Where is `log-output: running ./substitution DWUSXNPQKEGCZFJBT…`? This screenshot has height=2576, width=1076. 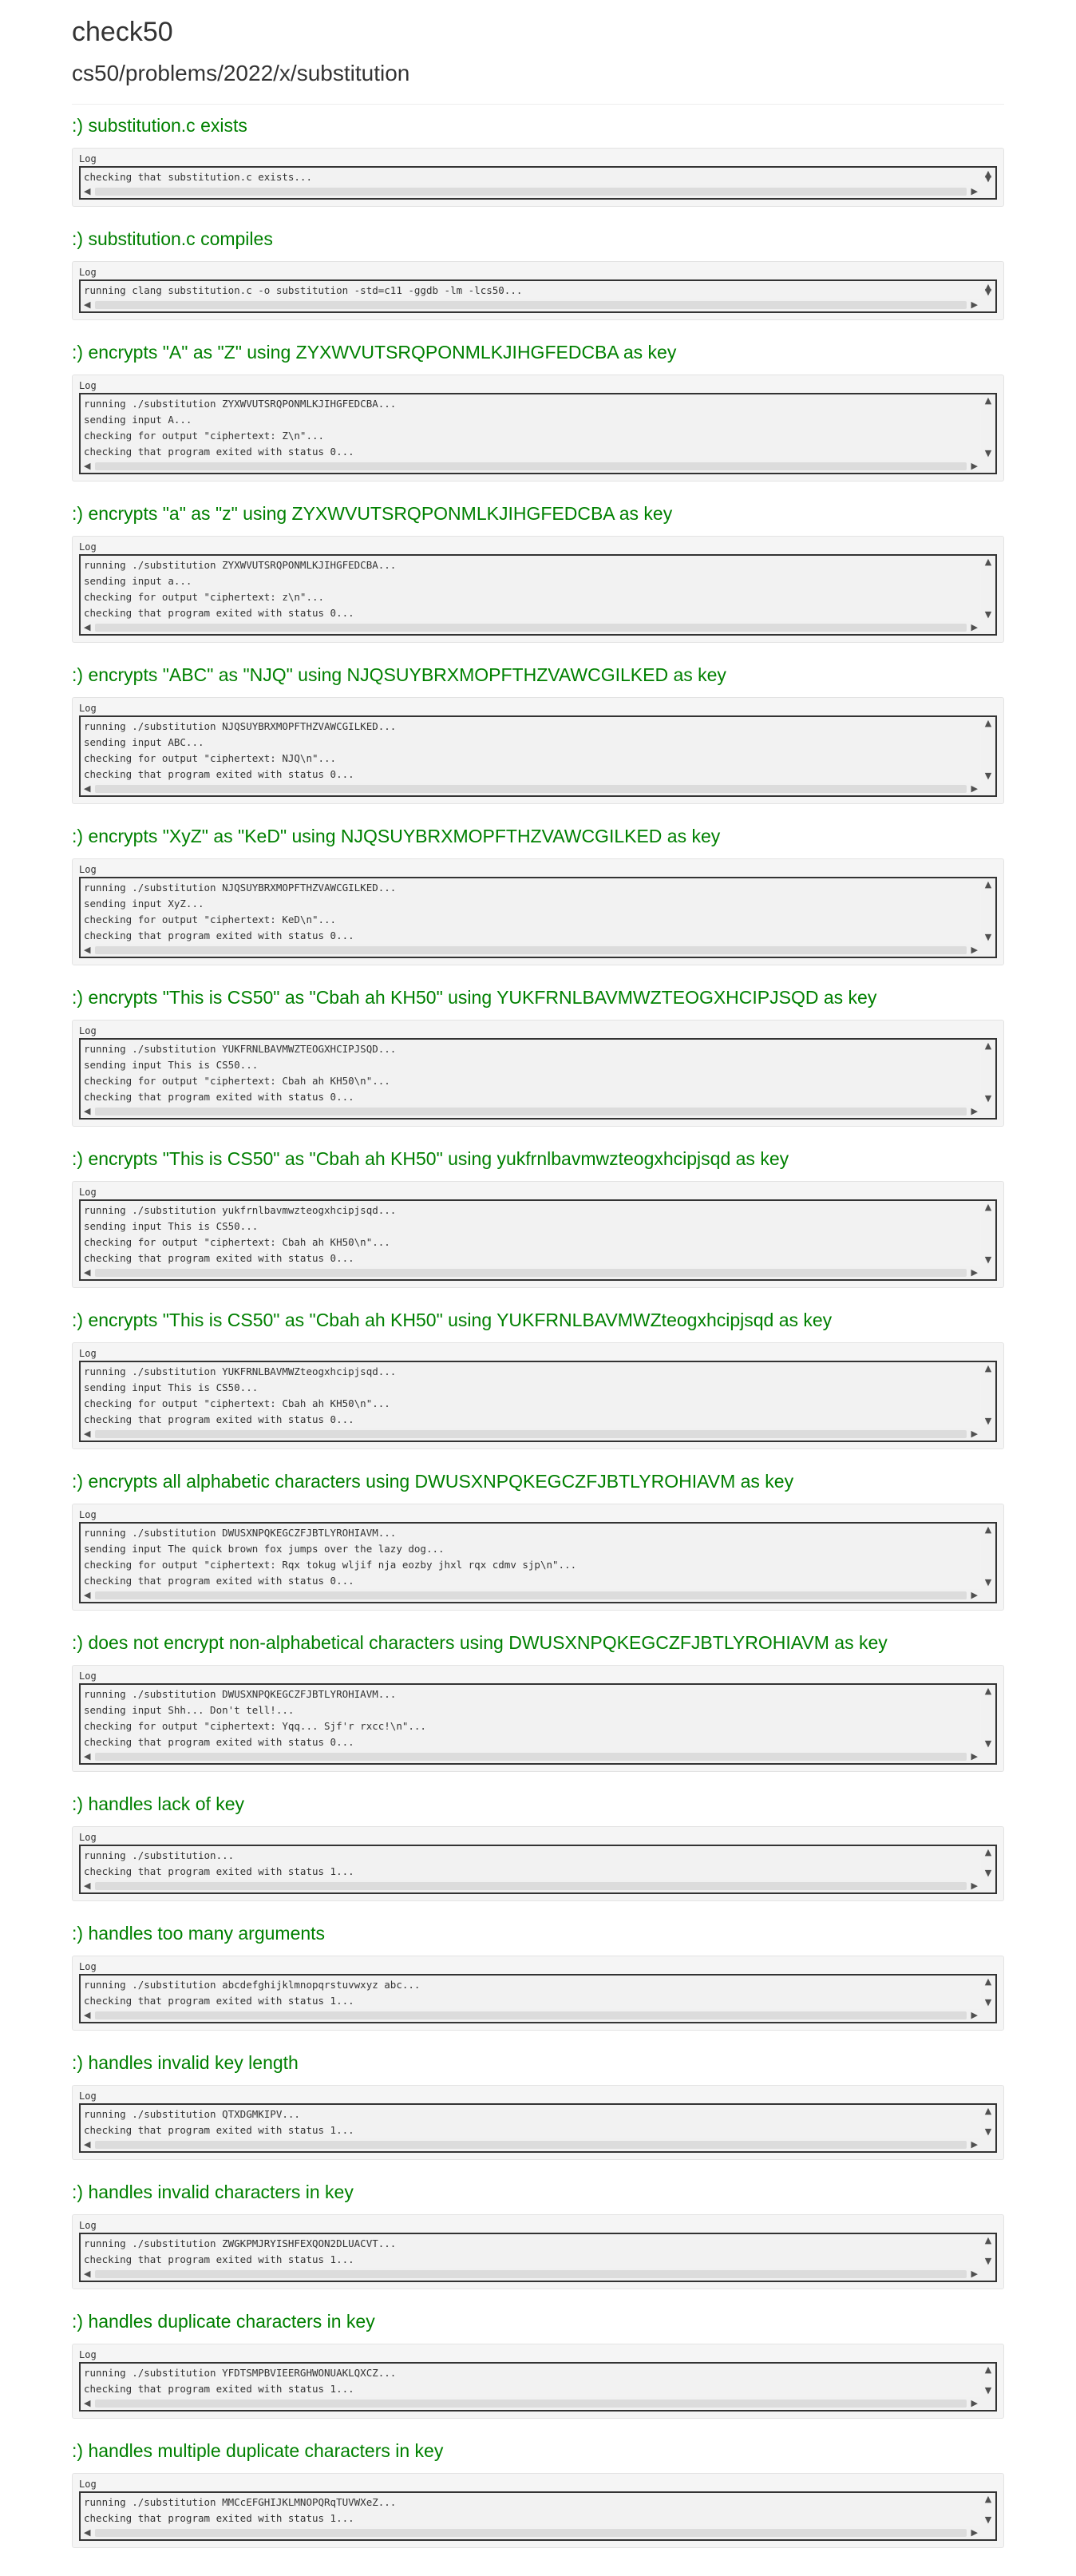
log-output: running ./substitution DWUSXNPQKEGCZFJBT… is located at coordinates (538, 1724).